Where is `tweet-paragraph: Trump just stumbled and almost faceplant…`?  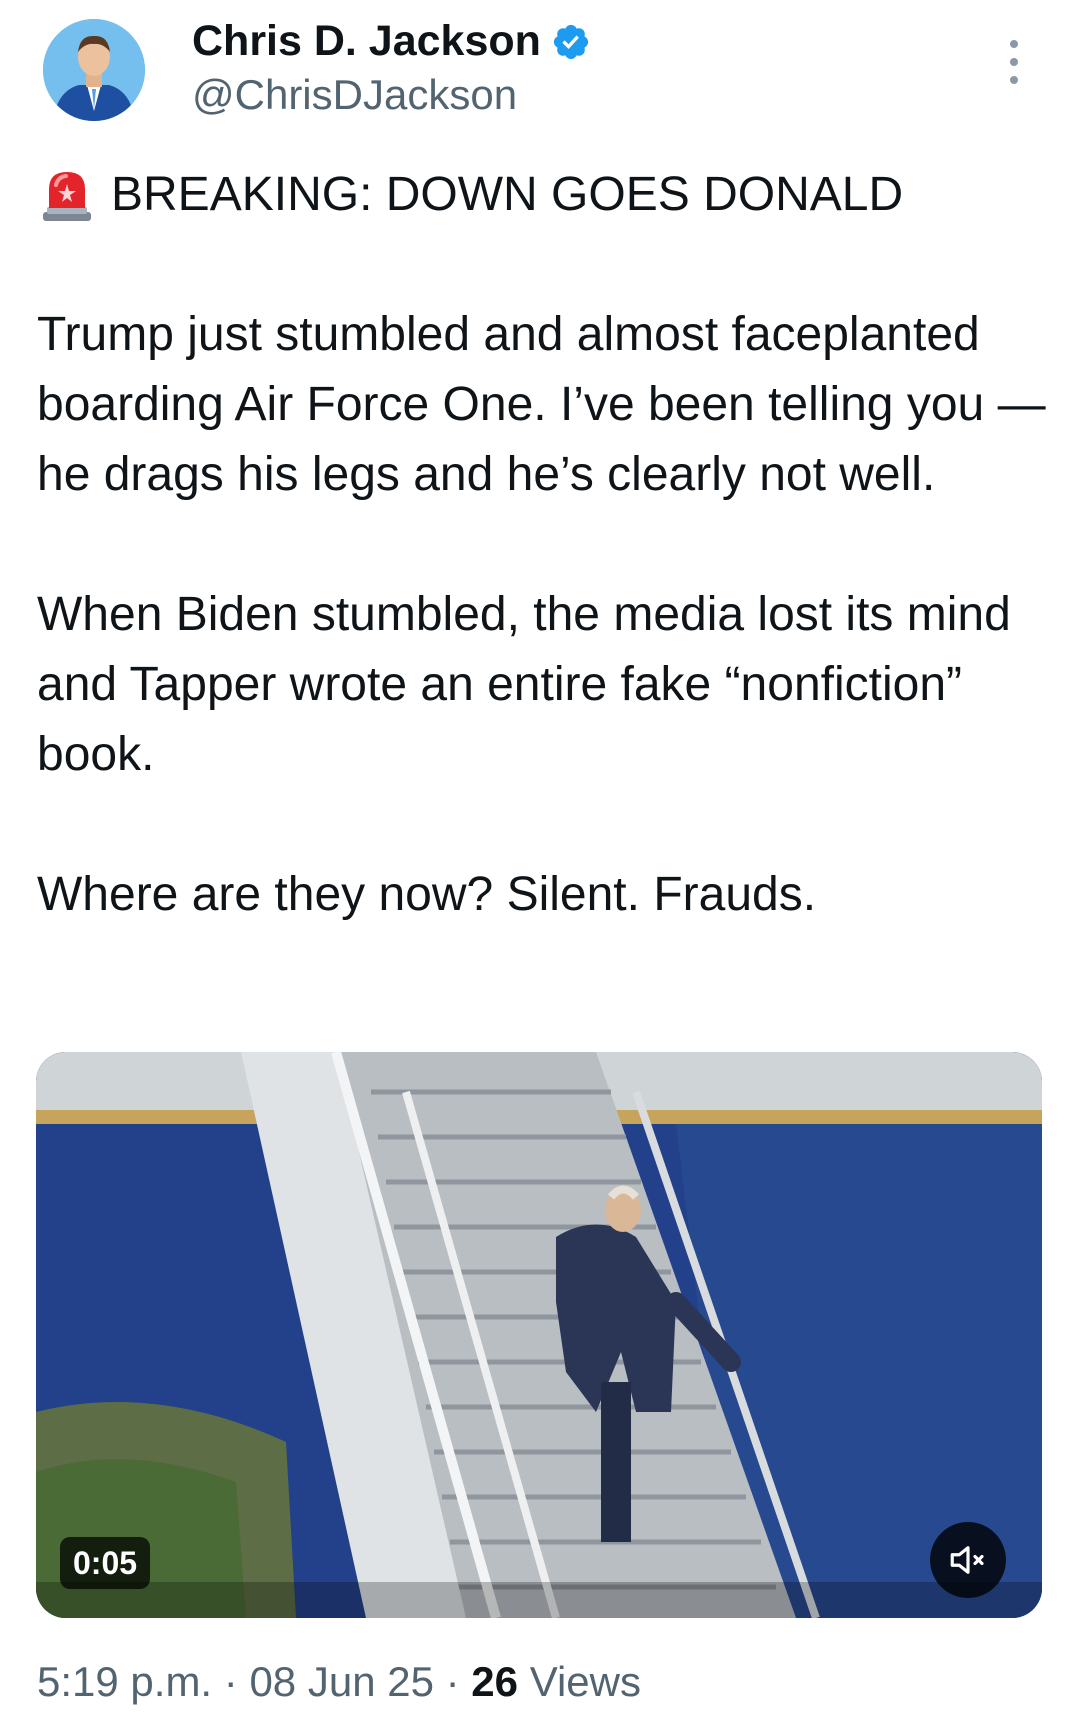
tweet-paragraph: Trump just stumbled and almost faceplant… is located at coordinates (541, 404).